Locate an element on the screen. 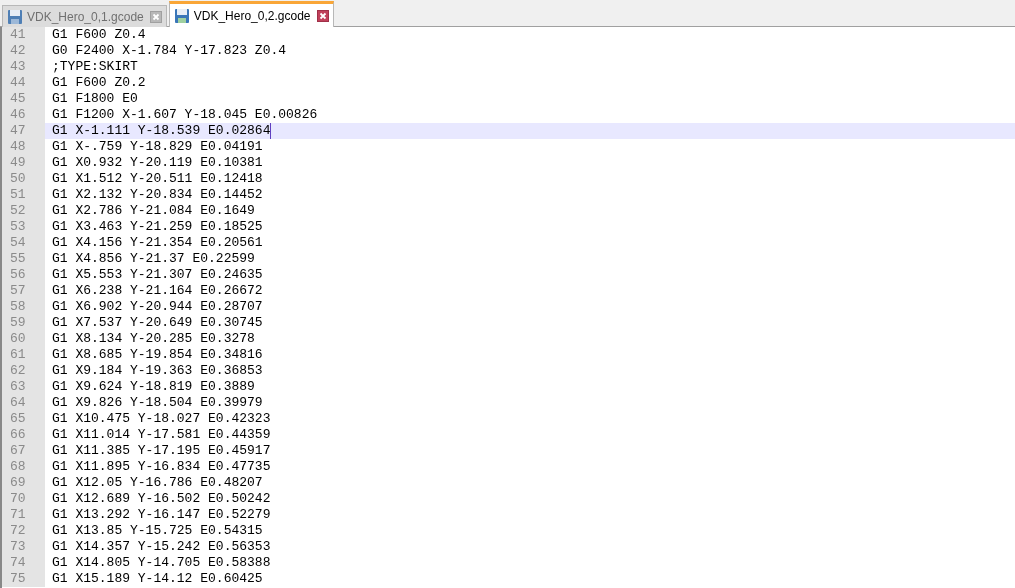 This screenshot has height=588, width=1015. line-number: 61 is located at coordinates (23, 355).